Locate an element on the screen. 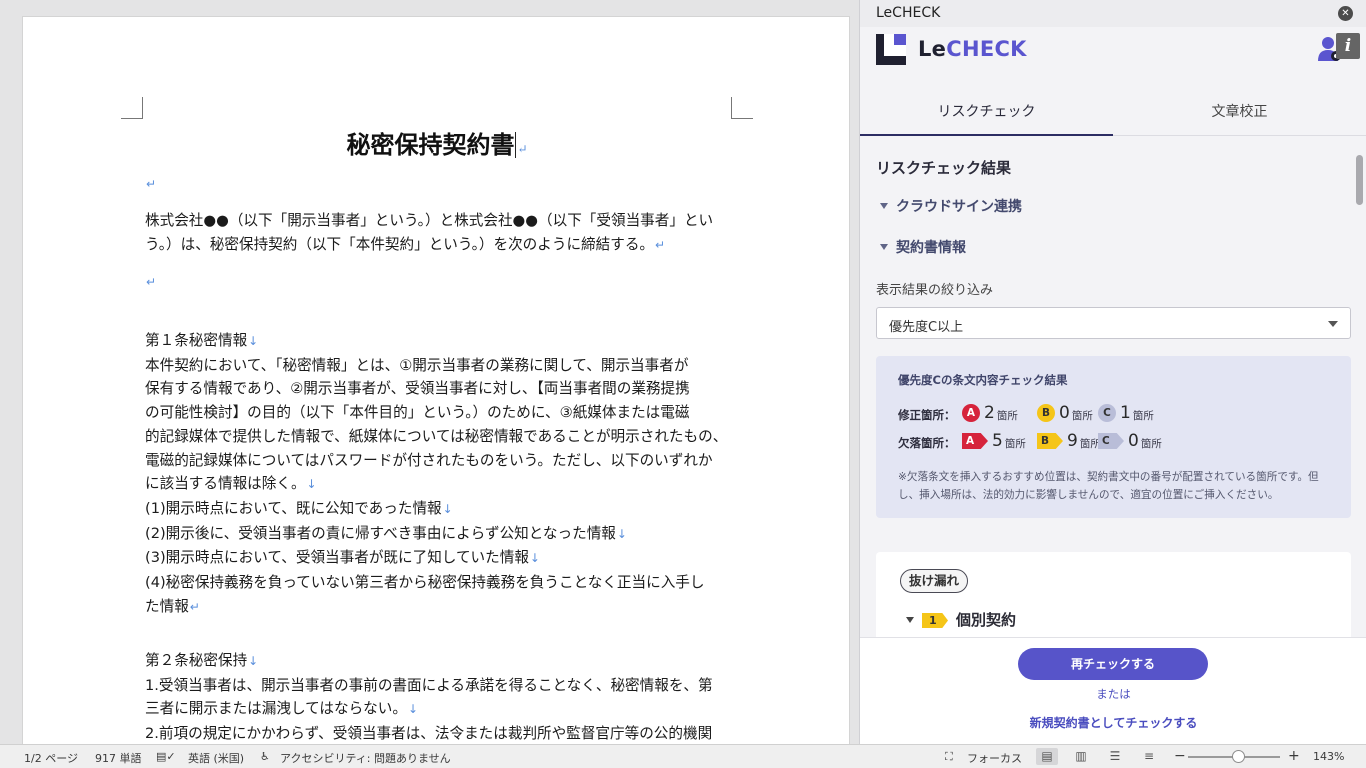 The width and height of the screenshot is (1366, 768). zoom-level: 143% is located at coordinates (1328, 756).